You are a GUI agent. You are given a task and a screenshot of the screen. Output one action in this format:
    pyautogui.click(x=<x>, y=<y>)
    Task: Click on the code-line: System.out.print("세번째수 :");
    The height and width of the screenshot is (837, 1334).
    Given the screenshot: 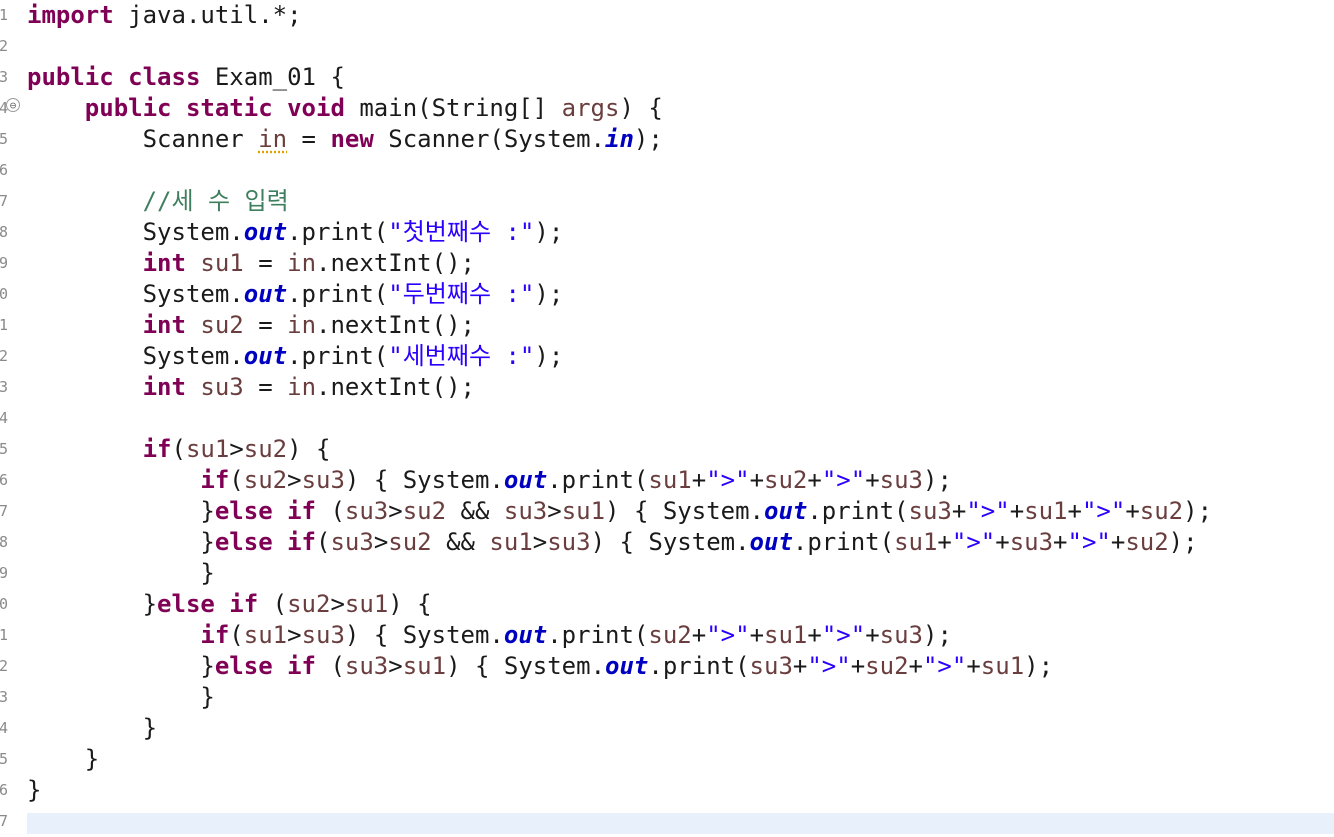 What is the action you would take?
    pyautogui.click(x=295, y=356)
    